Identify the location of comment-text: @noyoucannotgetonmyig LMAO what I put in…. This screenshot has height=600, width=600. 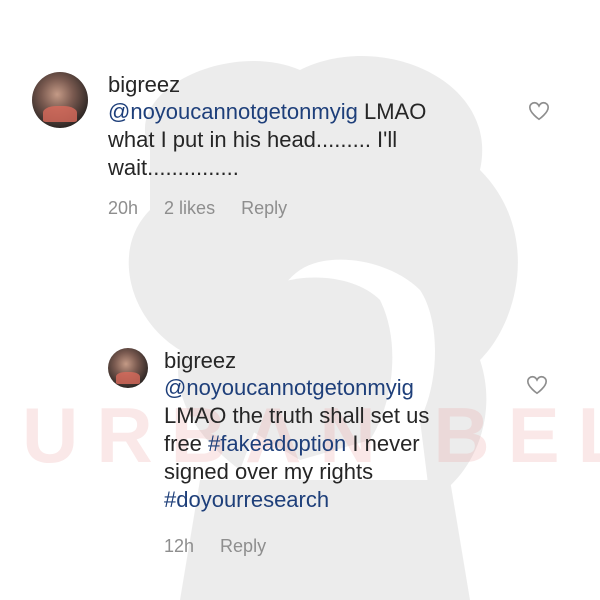
(267, 140).